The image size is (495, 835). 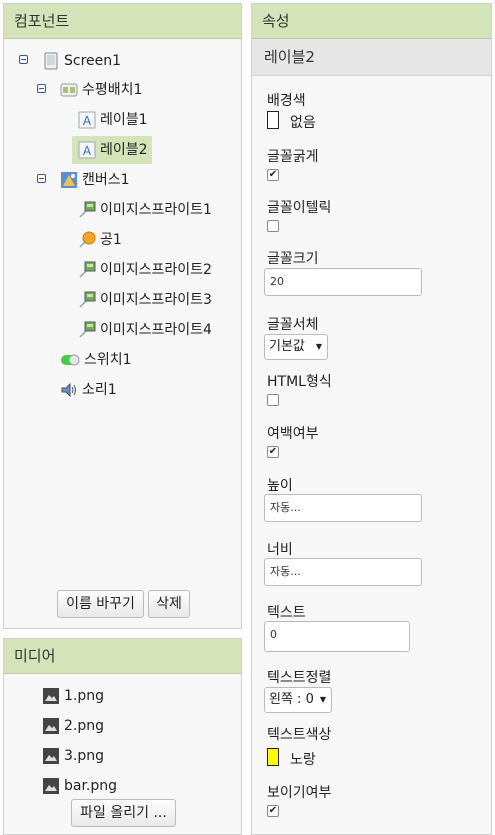 I want to click on width-label: 너비, so click(x=280, y=550).